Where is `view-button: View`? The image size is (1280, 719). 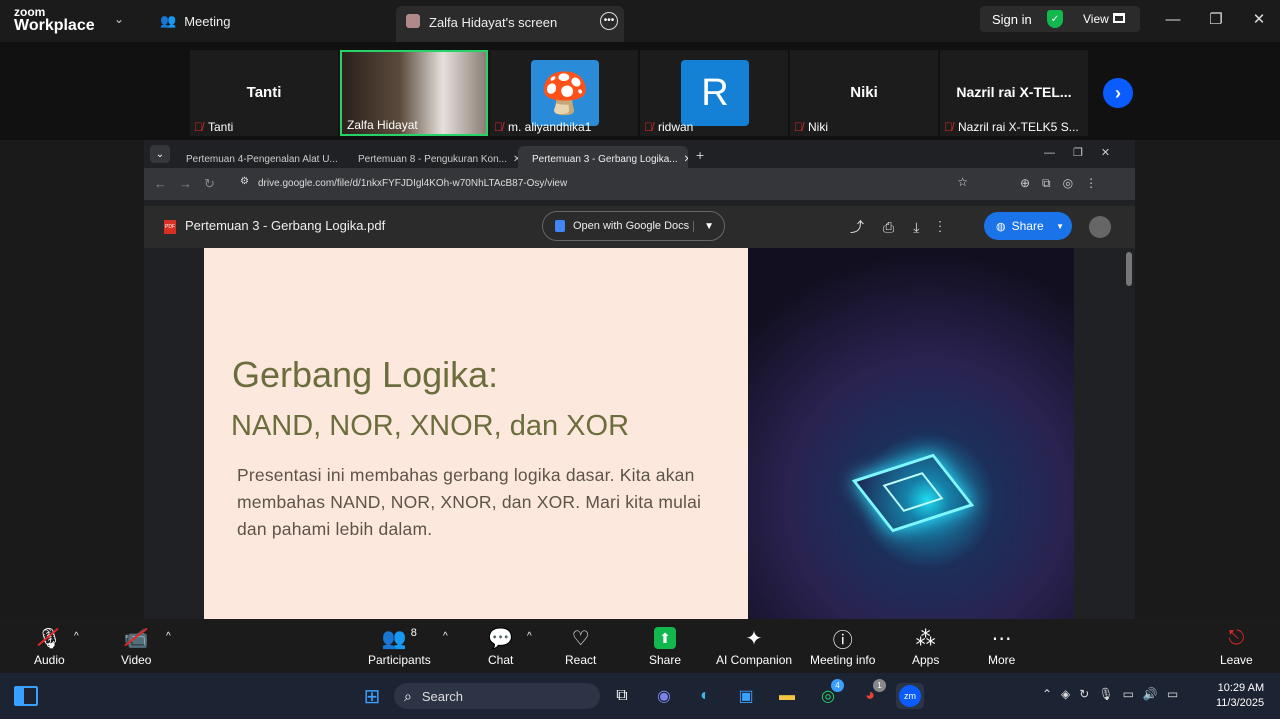 view-button: View is located at coordinates (1096, 19).